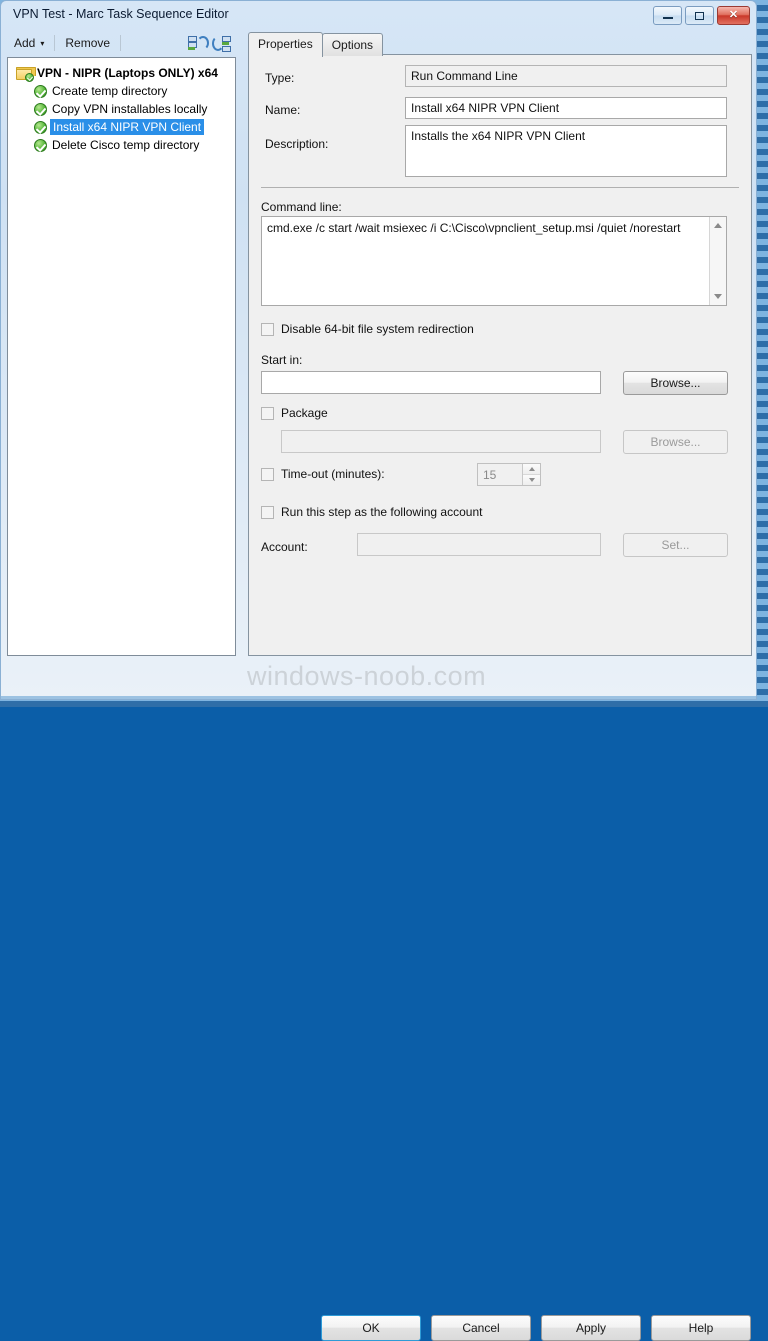  I want to click on remove-button: Remove, so click(87, 43).